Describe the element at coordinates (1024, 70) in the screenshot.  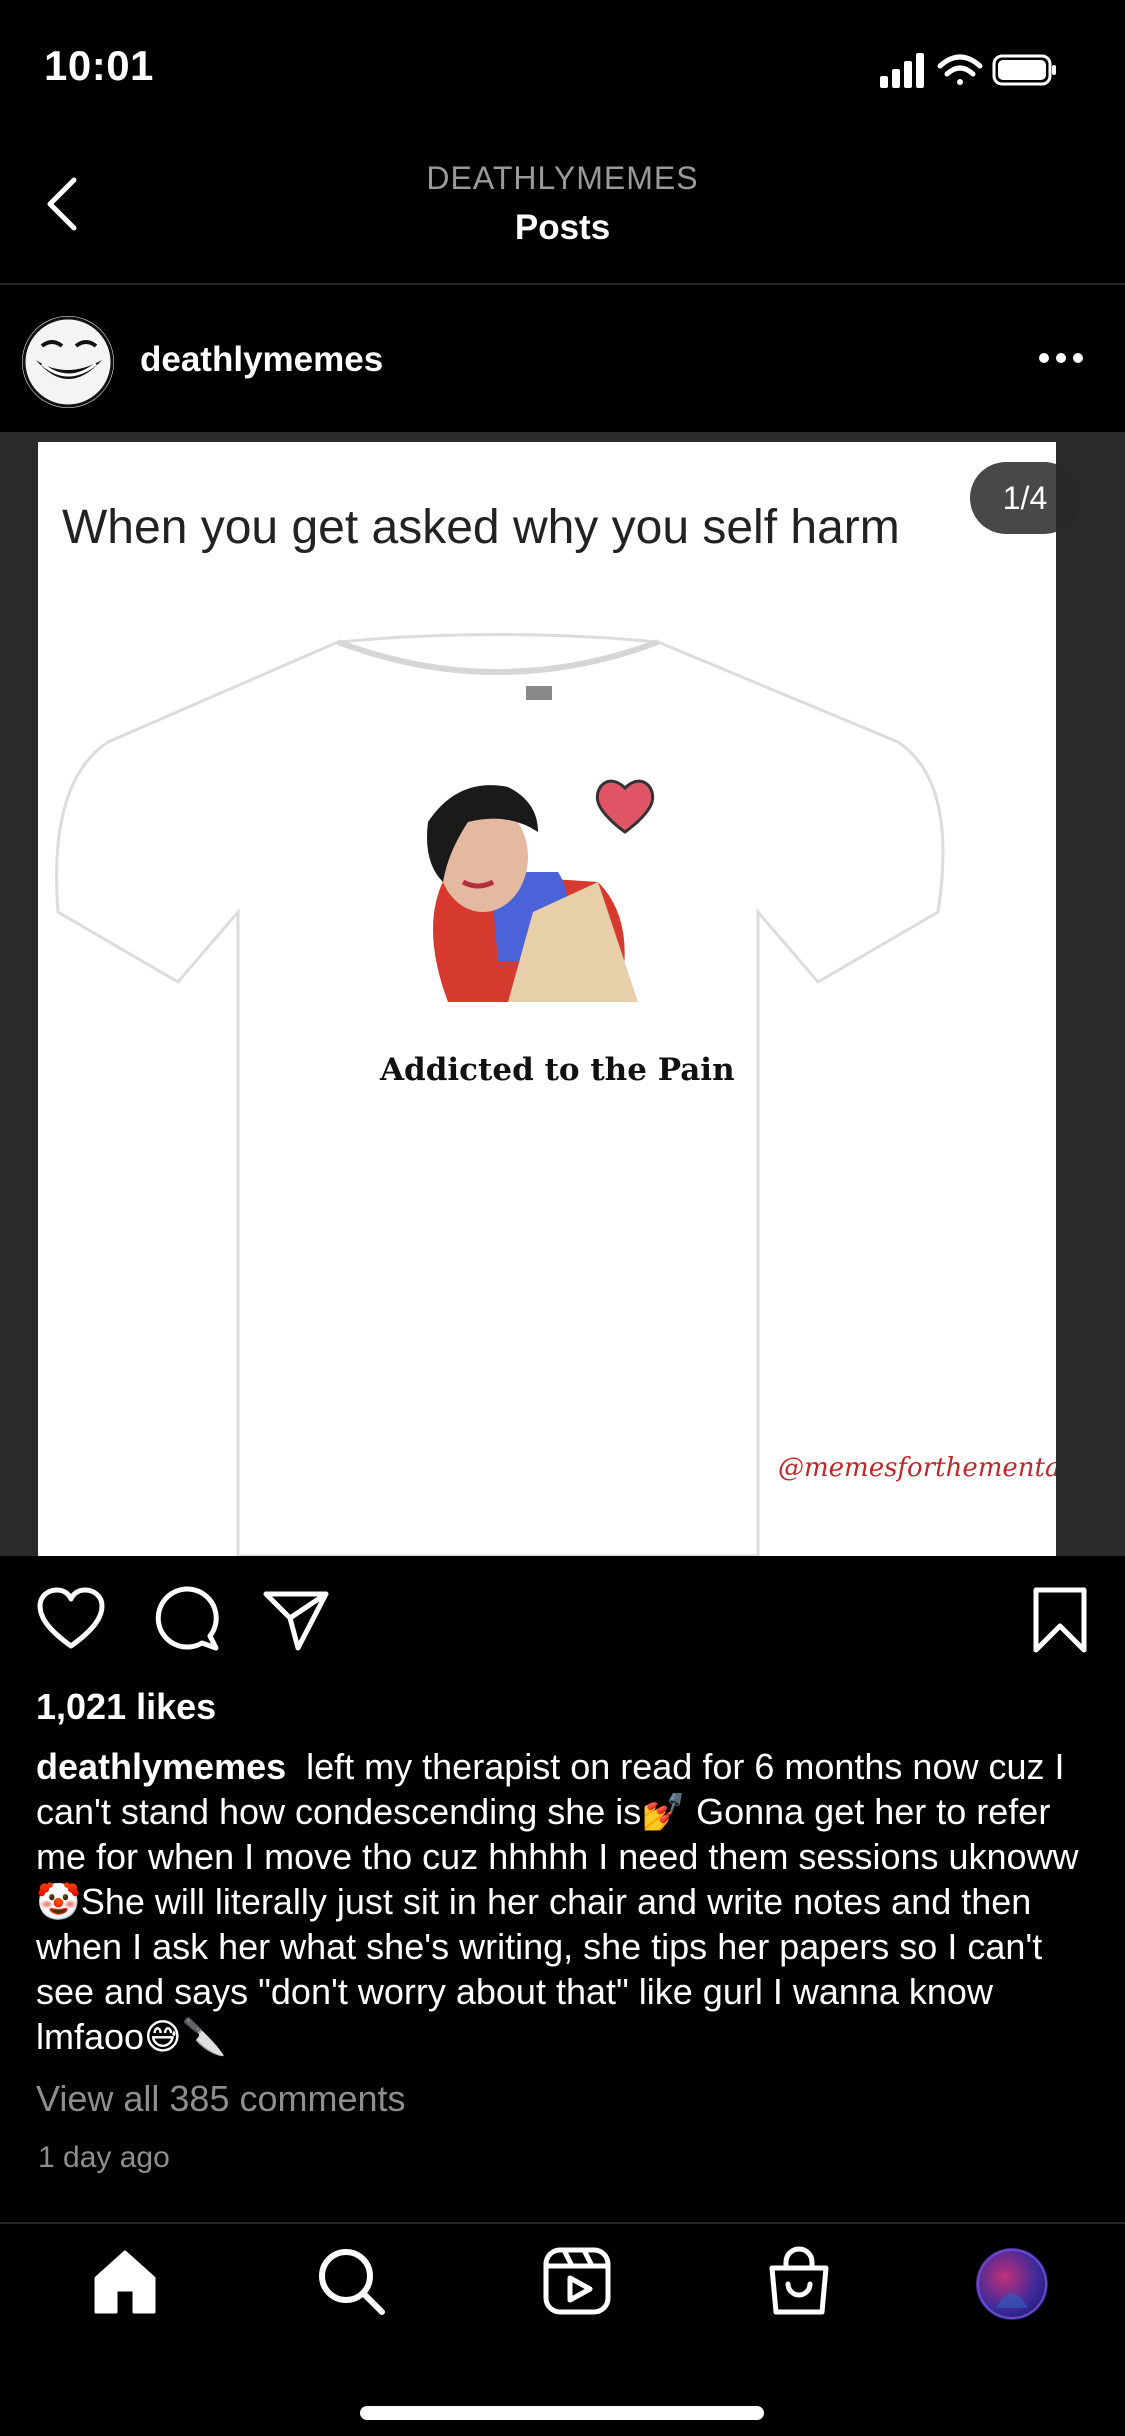
I see `battery-icon` at that location.